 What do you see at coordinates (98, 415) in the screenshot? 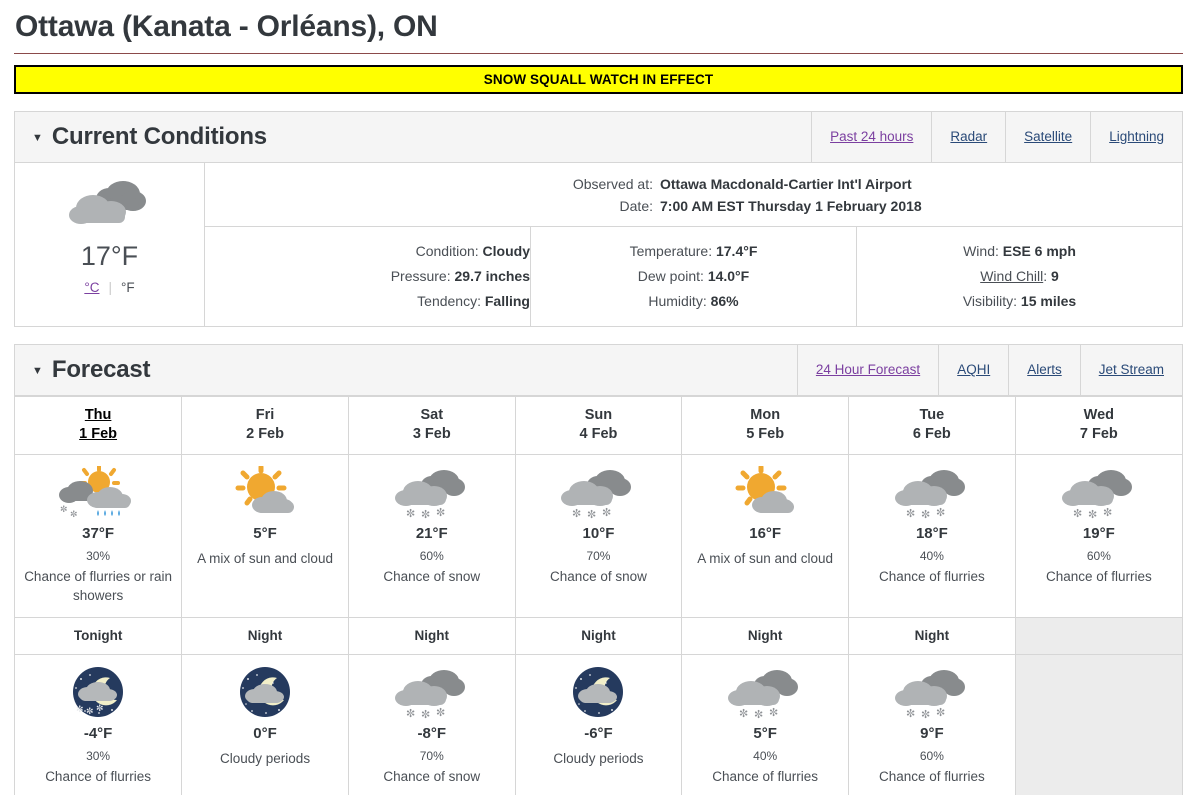
I see `day-weekday-0: Thu` at bounding box center [98, 415].